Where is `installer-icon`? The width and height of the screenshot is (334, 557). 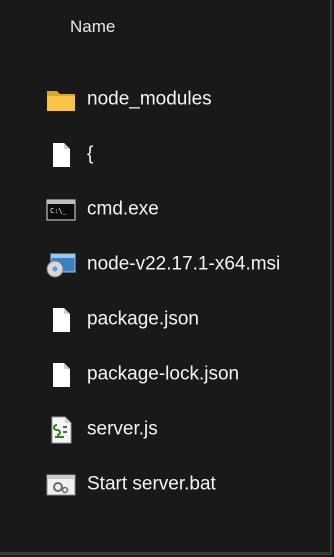
installer-icon is located at coordinates (61, 265).